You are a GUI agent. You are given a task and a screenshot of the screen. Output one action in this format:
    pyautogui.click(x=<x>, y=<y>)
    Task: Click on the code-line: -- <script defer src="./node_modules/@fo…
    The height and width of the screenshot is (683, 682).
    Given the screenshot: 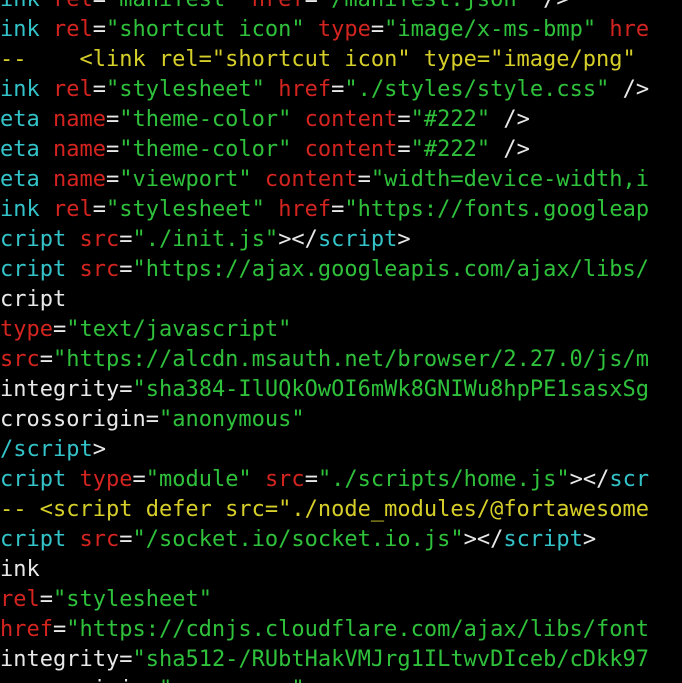 What is the action you would take?
    pyautogui.click(x=324, y=510)
    